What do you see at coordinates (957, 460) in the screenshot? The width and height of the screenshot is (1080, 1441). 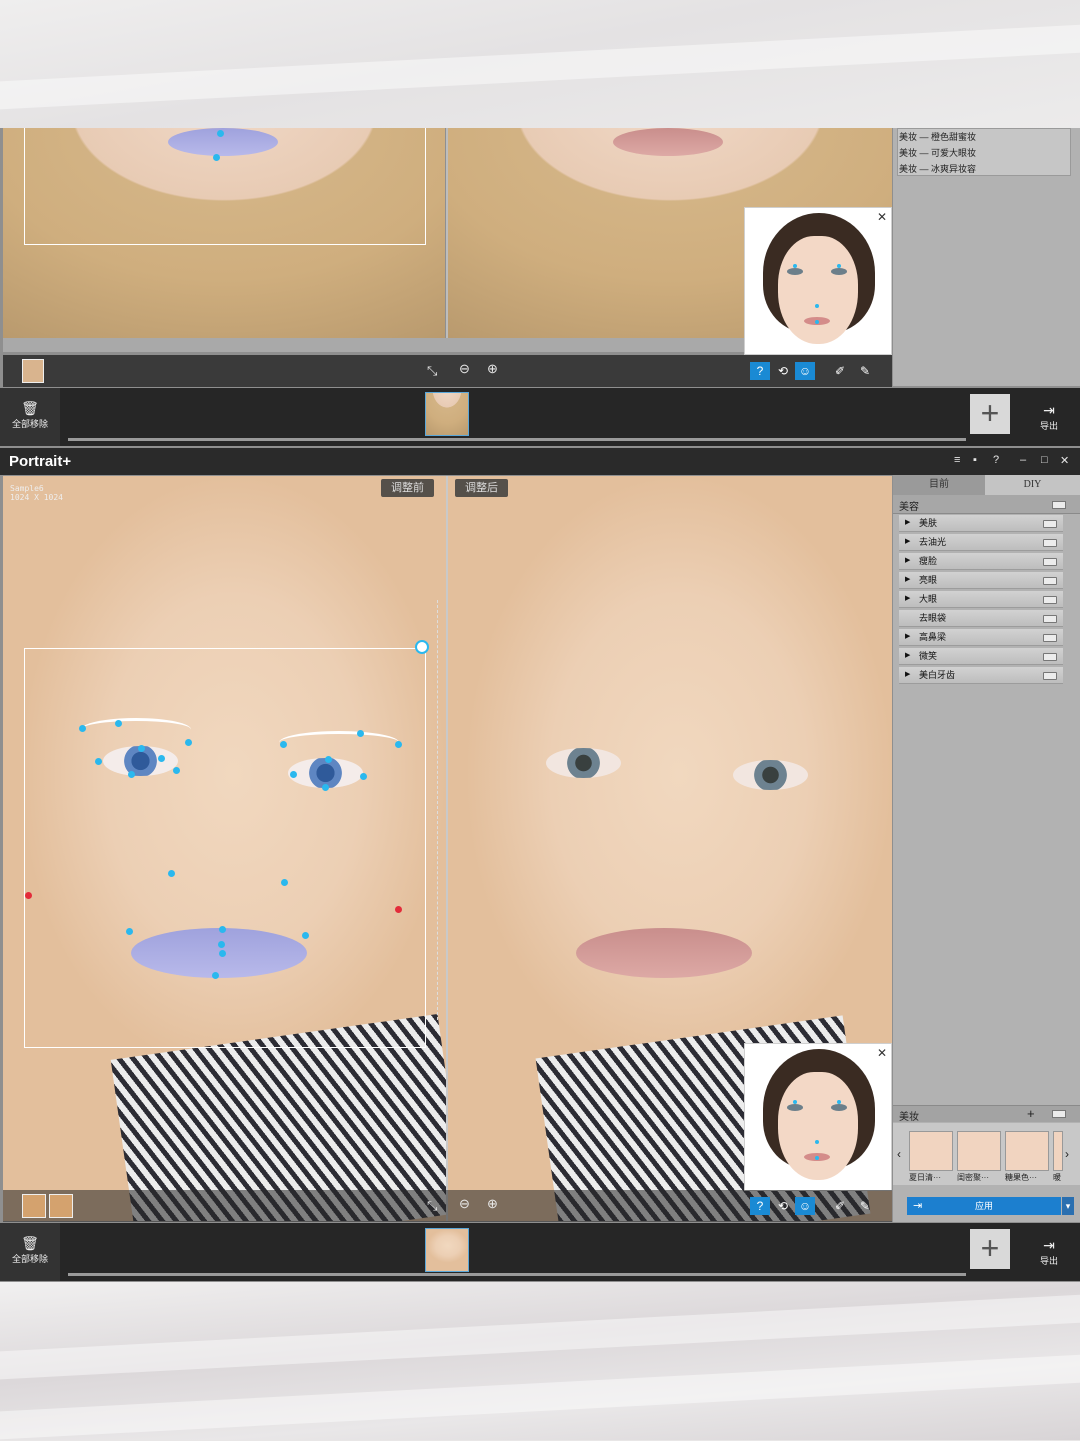 I see `menu-icon: ≡` at bounding box center [957, 460].